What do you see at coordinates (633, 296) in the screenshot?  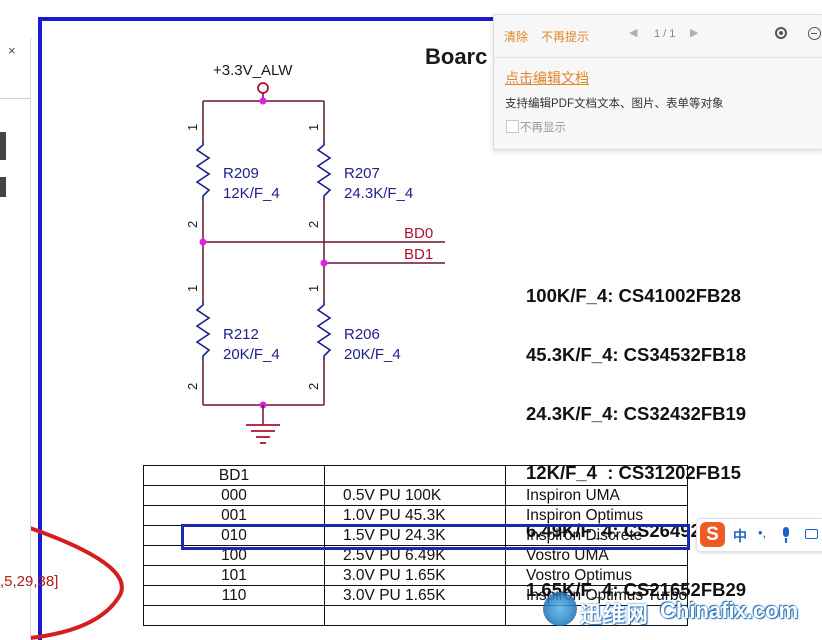 I see `parts-list-item: 100K/F_4: CS41002FB28` at bounding box center [633, 296].